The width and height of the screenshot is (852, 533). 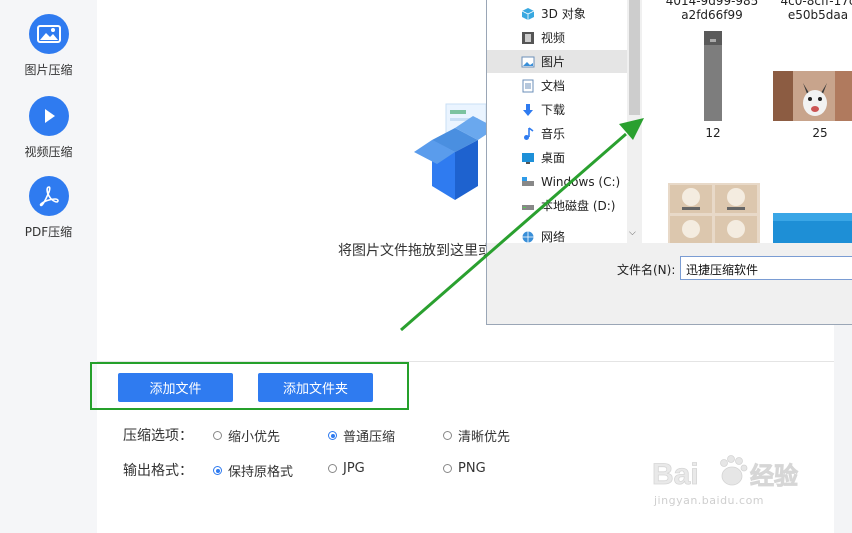 I want to click on baidu-paw-logo: Bai 经验, so click(x=725, y=473).